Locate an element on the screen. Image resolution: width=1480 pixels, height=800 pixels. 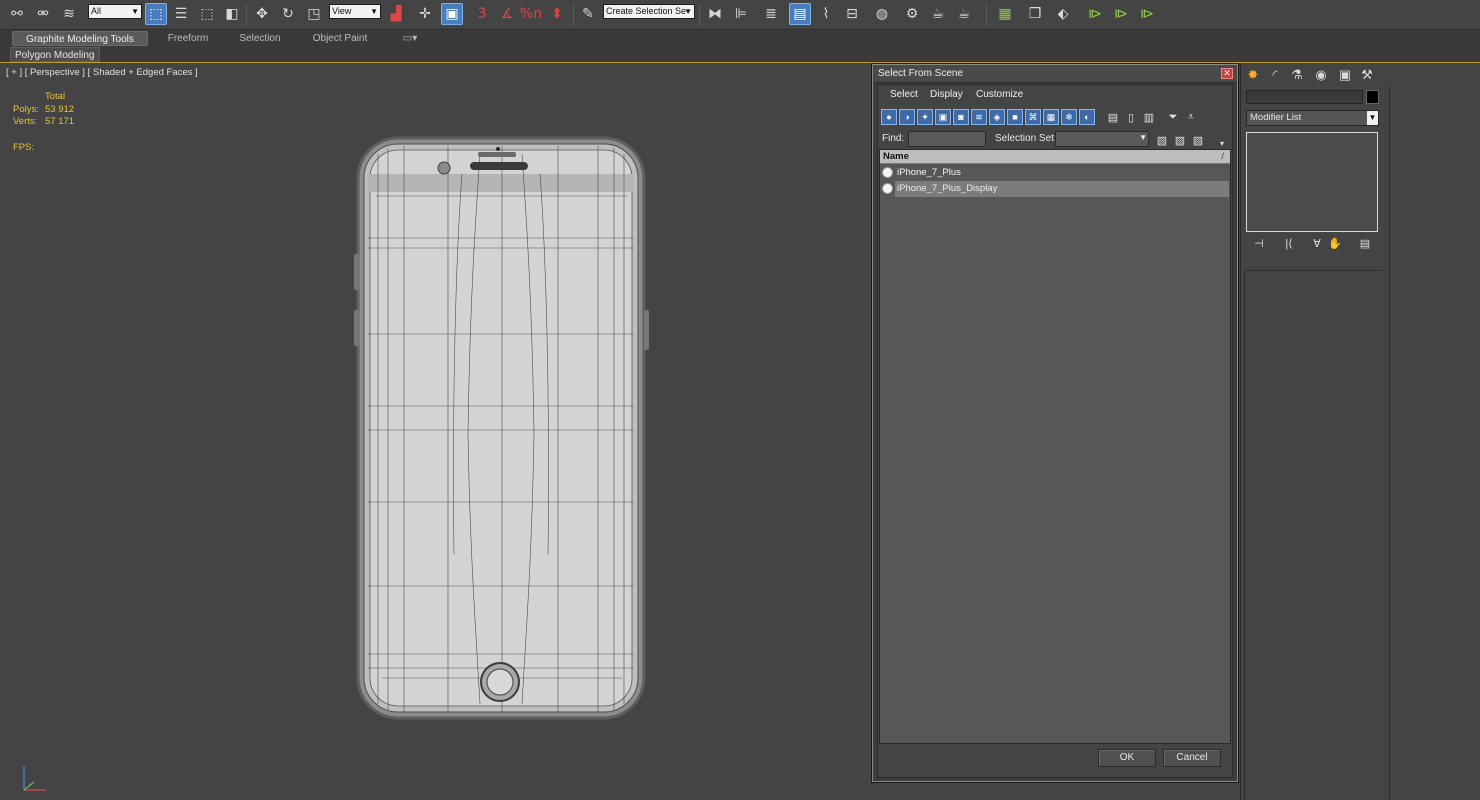
align-icon: ⊫ is located at coordinates (741, 14).